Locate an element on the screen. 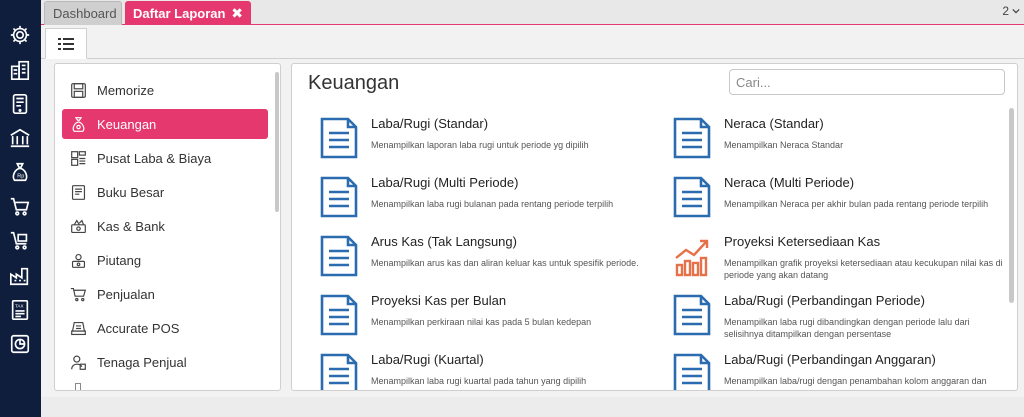 This screenshot has width=1024, height=417. category-buku-besar: Buku Besar is located at coordinates (165, 192).